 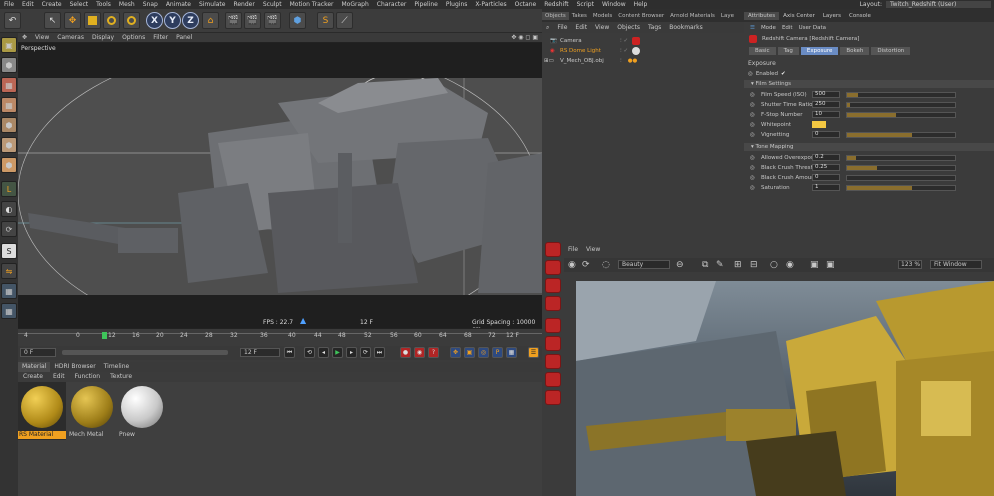 What do you see at coordinates (212, 4) in the screenshot?
I see `menu-simulate: Simulate` at bounding box center [212, 4].